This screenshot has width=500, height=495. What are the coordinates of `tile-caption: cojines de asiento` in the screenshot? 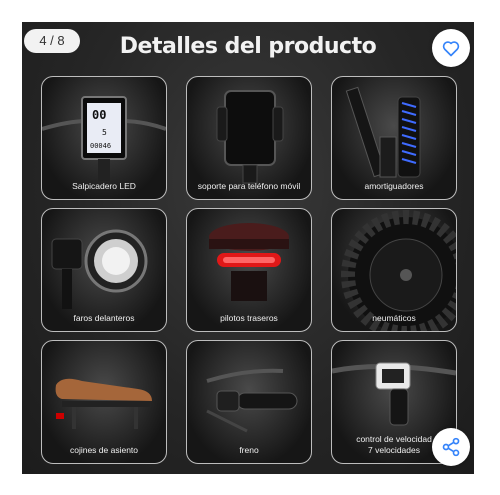 It's located at (104, 450).